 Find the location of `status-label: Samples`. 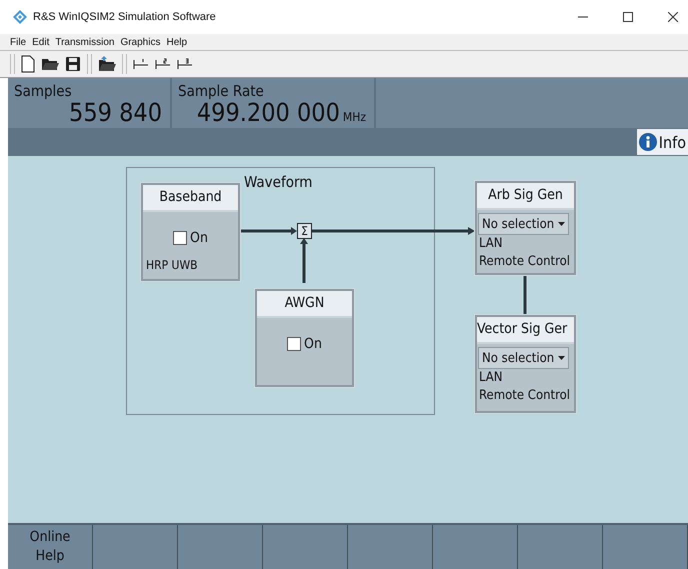

status-label: Samples is located at coordinates (43, 91).